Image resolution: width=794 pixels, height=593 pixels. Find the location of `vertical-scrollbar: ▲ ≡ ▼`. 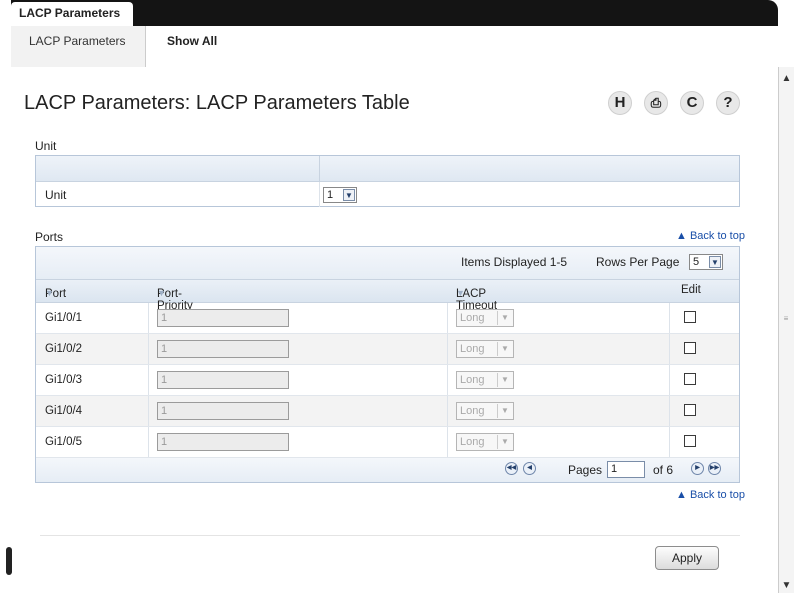

vertical-scrollbar: ▲ ≡ ▼ is located at coordinates (786, 330).